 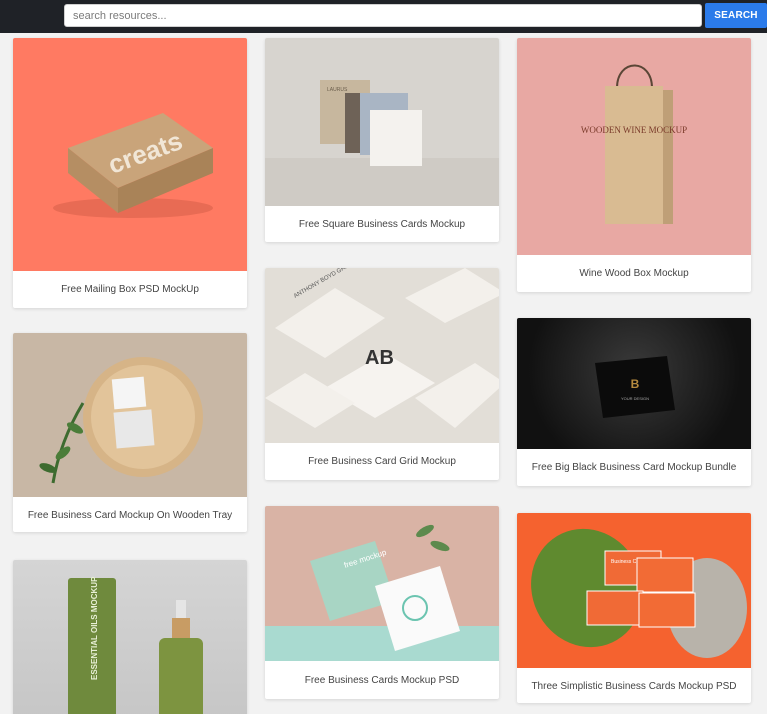 I want to click on thumbnail-image: Business Card Mockup, so click(x=634, y=590).